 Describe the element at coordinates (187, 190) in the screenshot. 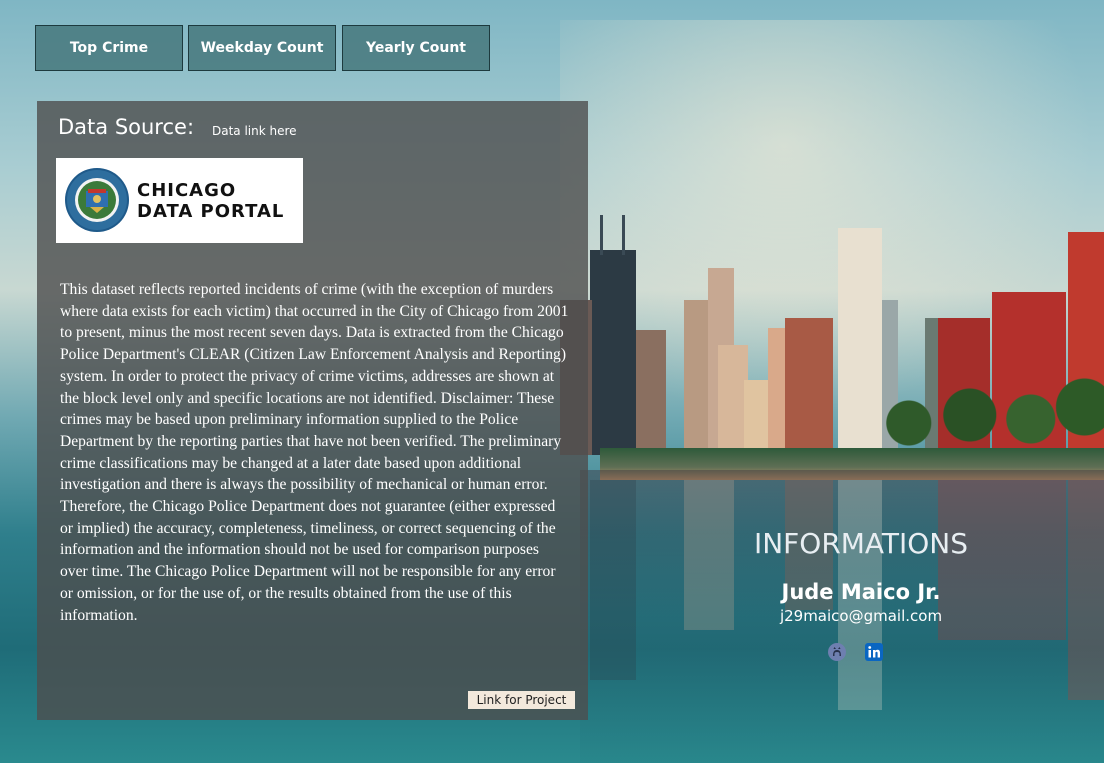

I see `logo-line-1: CHICAGO` at that location.